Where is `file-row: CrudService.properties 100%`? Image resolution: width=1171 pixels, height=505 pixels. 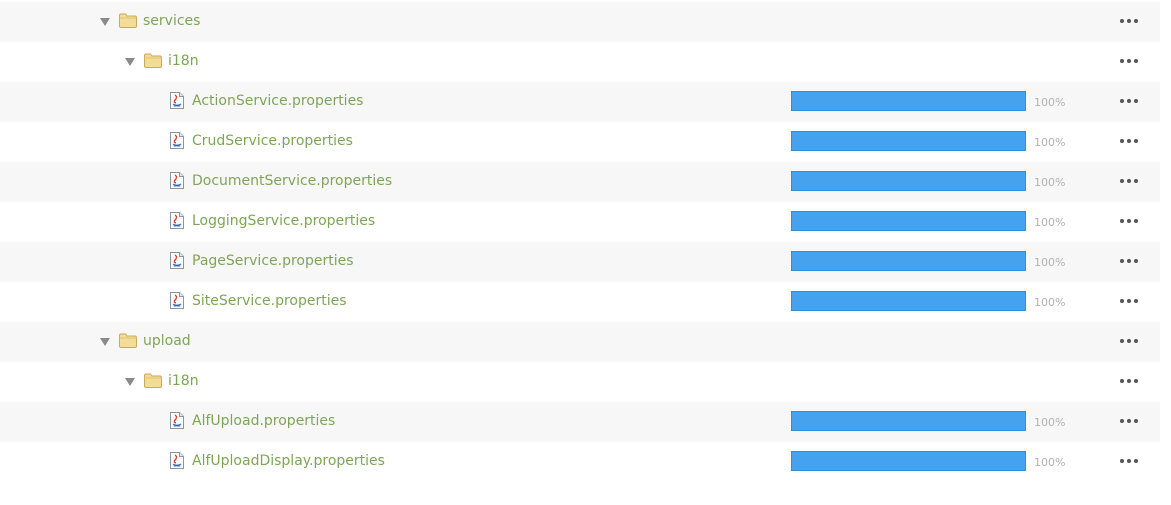 file-row: CrudService.properties 100% is located at coordinates (580, 142).